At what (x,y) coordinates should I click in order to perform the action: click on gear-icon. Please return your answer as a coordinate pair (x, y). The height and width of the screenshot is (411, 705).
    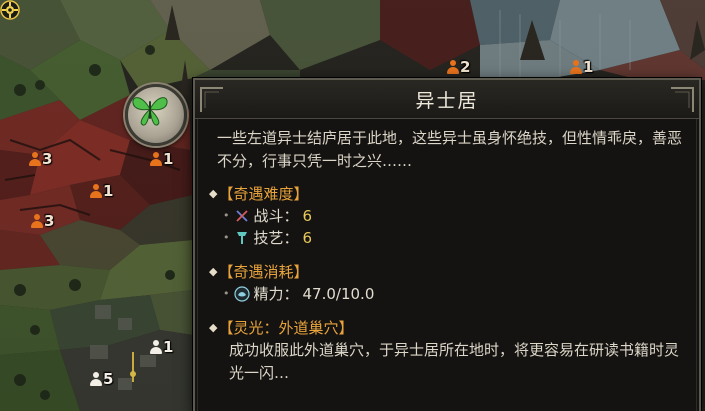
    Looking at the image, I should click on (10, 10).